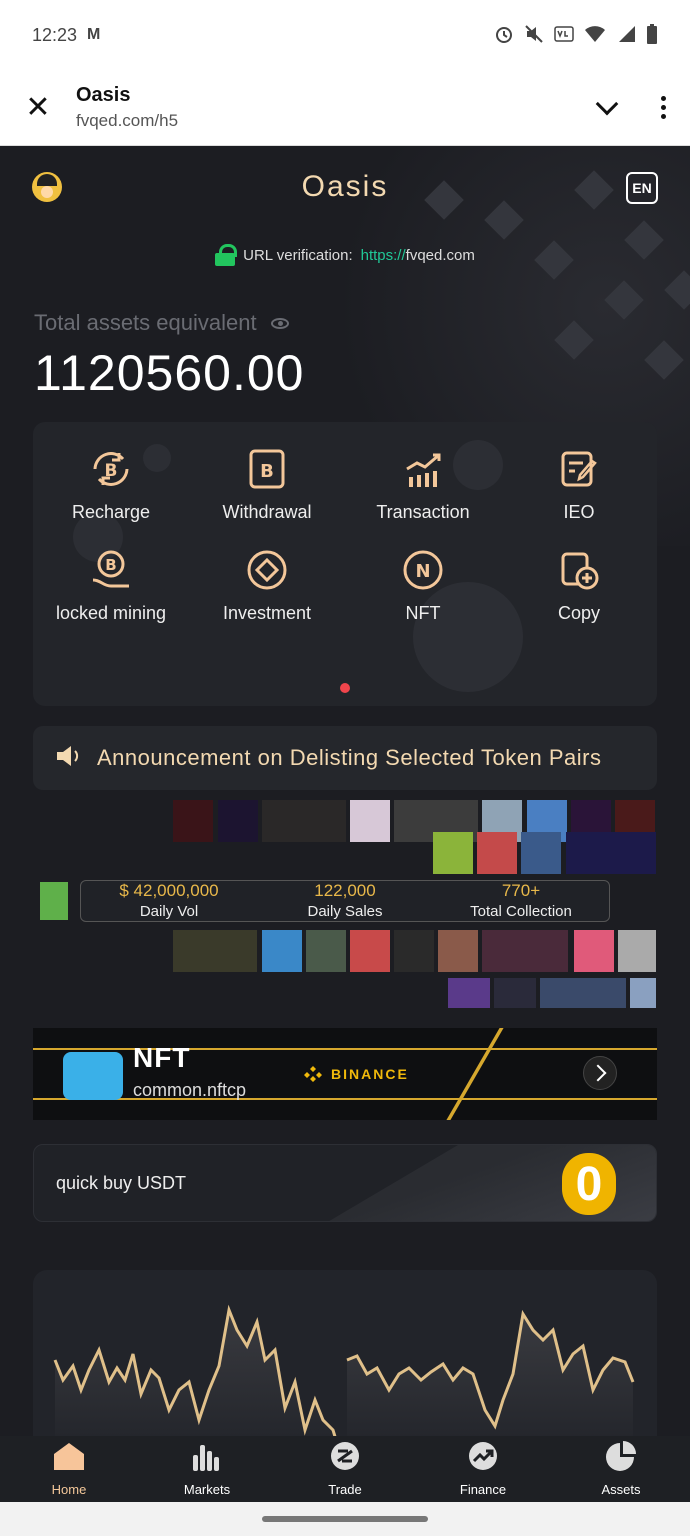  What do you see at coordinates (69, 1489) in the screenshot?
I see `tab-label: Home` at bounding box center [69, 1489].